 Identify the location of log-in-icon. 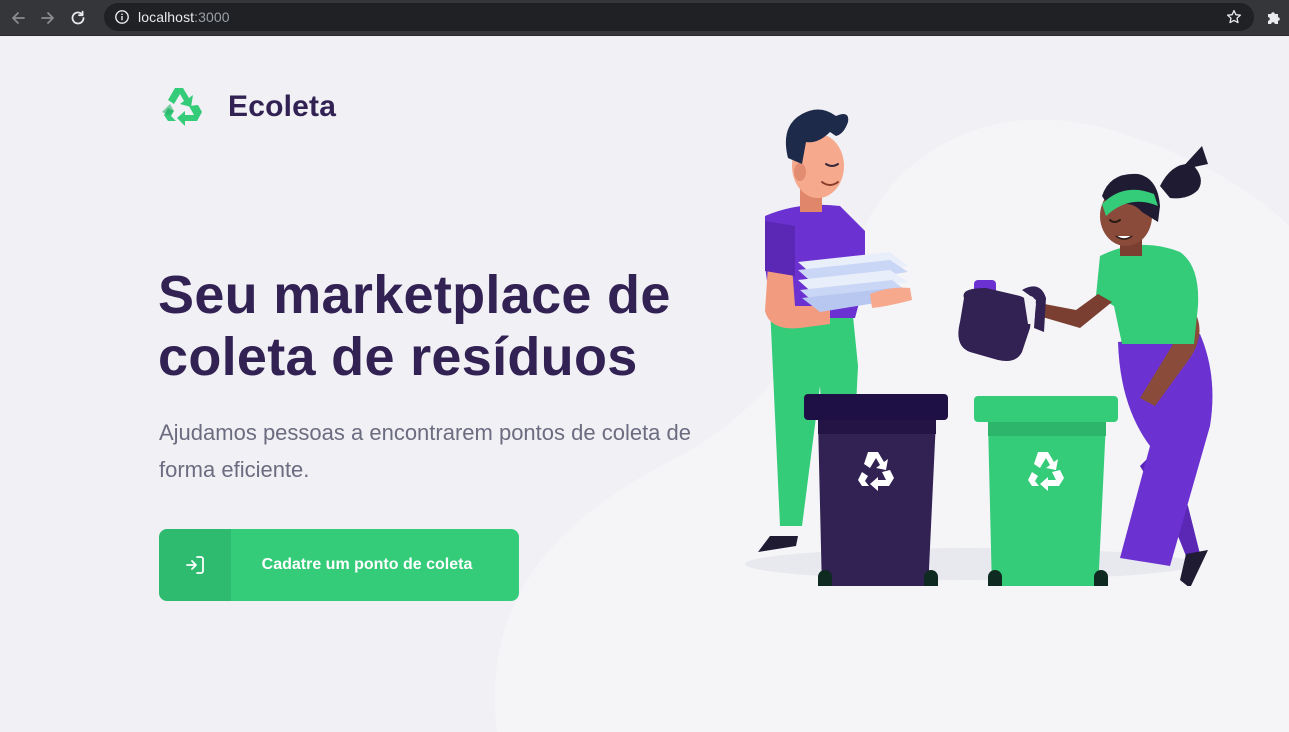
(195, 565).